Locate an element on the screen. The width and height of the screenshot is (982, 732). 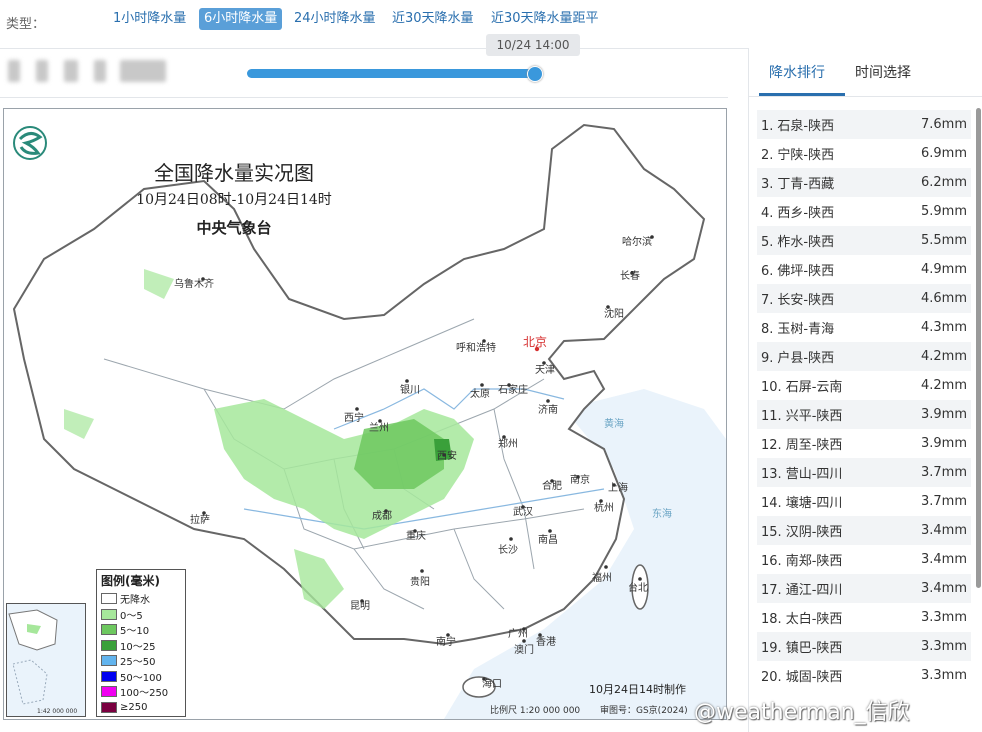
ranking-station: 20. 城固-陕西 is located at coordinates (801, 675).